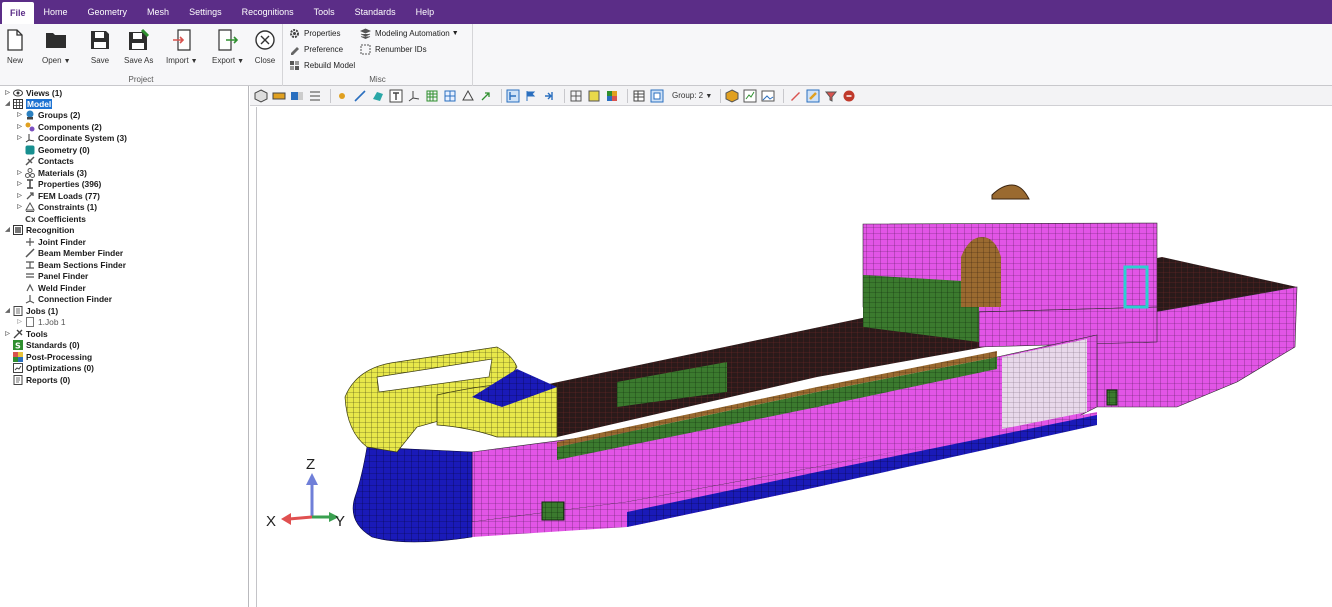  What do you see at coordinates (30, 115) in the screenshot?
I see `groups-icon` at bounding box center [30, 115].